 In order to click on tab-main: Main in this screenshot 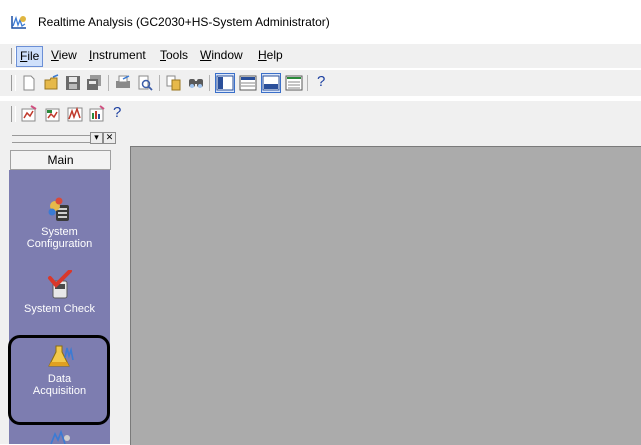, I will do `click(60, 160)`.